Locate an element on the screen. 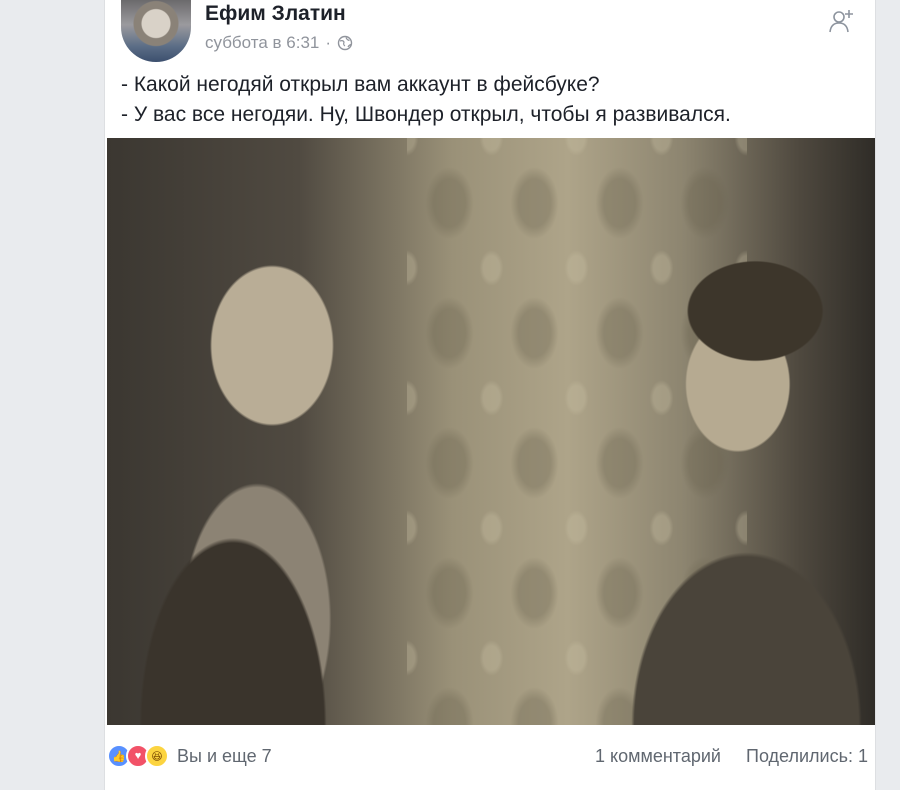  globe-icon is located at coordinates (345, 43).